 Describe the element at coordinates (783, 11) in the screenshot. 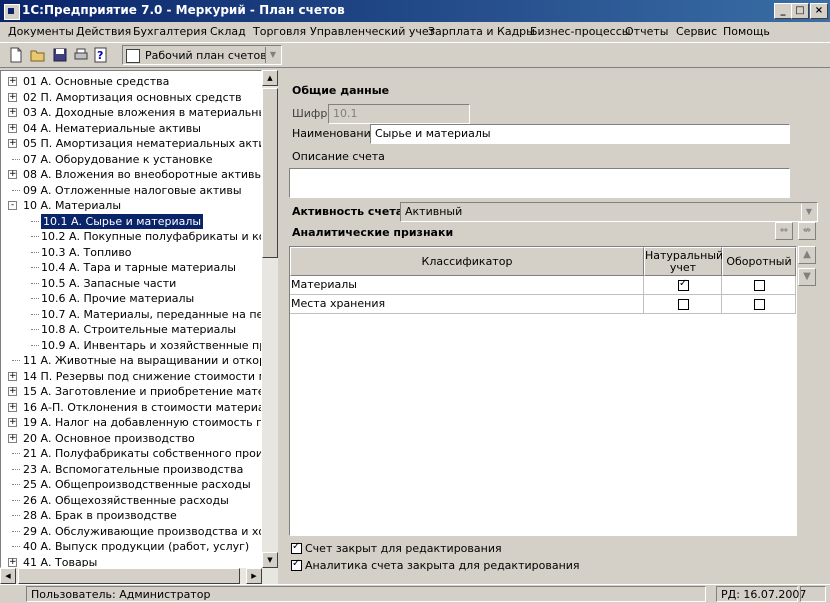

I see `minimize-button: _` at that location.